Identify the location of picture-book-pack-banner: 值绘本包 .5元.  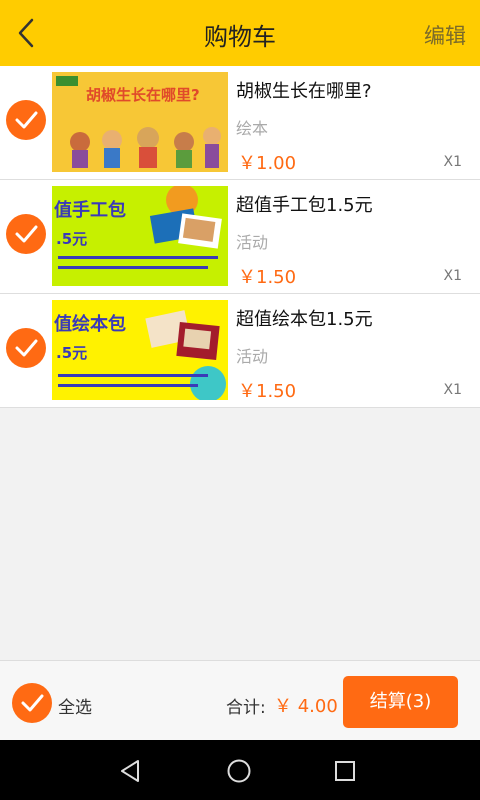
(140, 350).